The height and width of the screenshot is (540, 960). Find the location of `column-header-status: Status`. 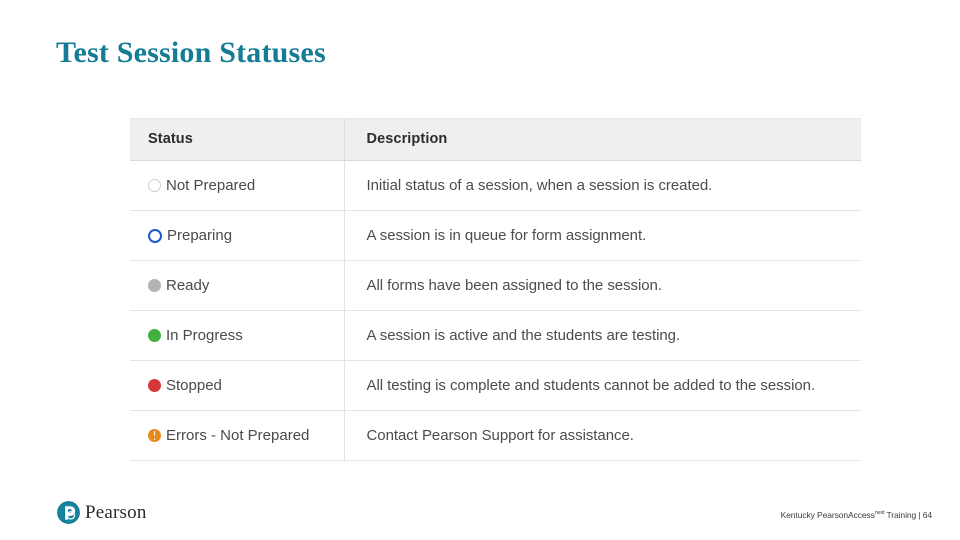

column-header-status: Status is located at coordinates (237, 139).